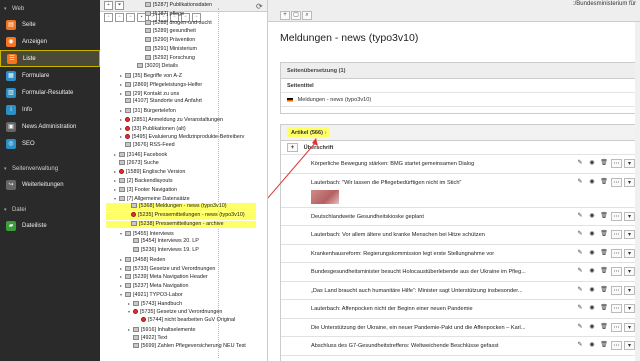 This screenshot has width=640, height=361. Describe the element at coordinates (138, 111) in the screenshot. I see `tree-node: ▸ [31] Bürgertelefon` at that location.